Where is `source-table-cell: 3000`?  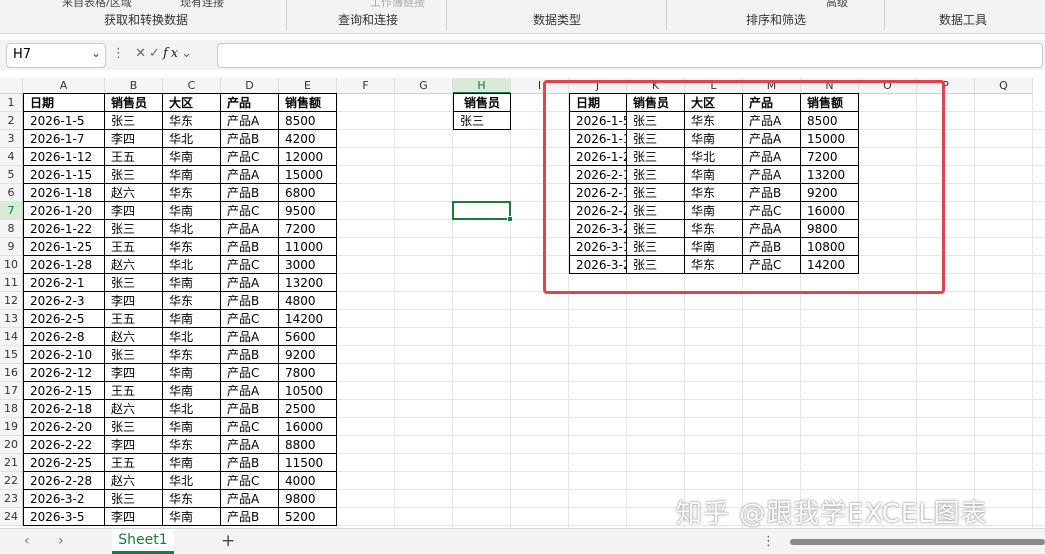
source-table-cell: 3000 is located at coordinates (308, 265).